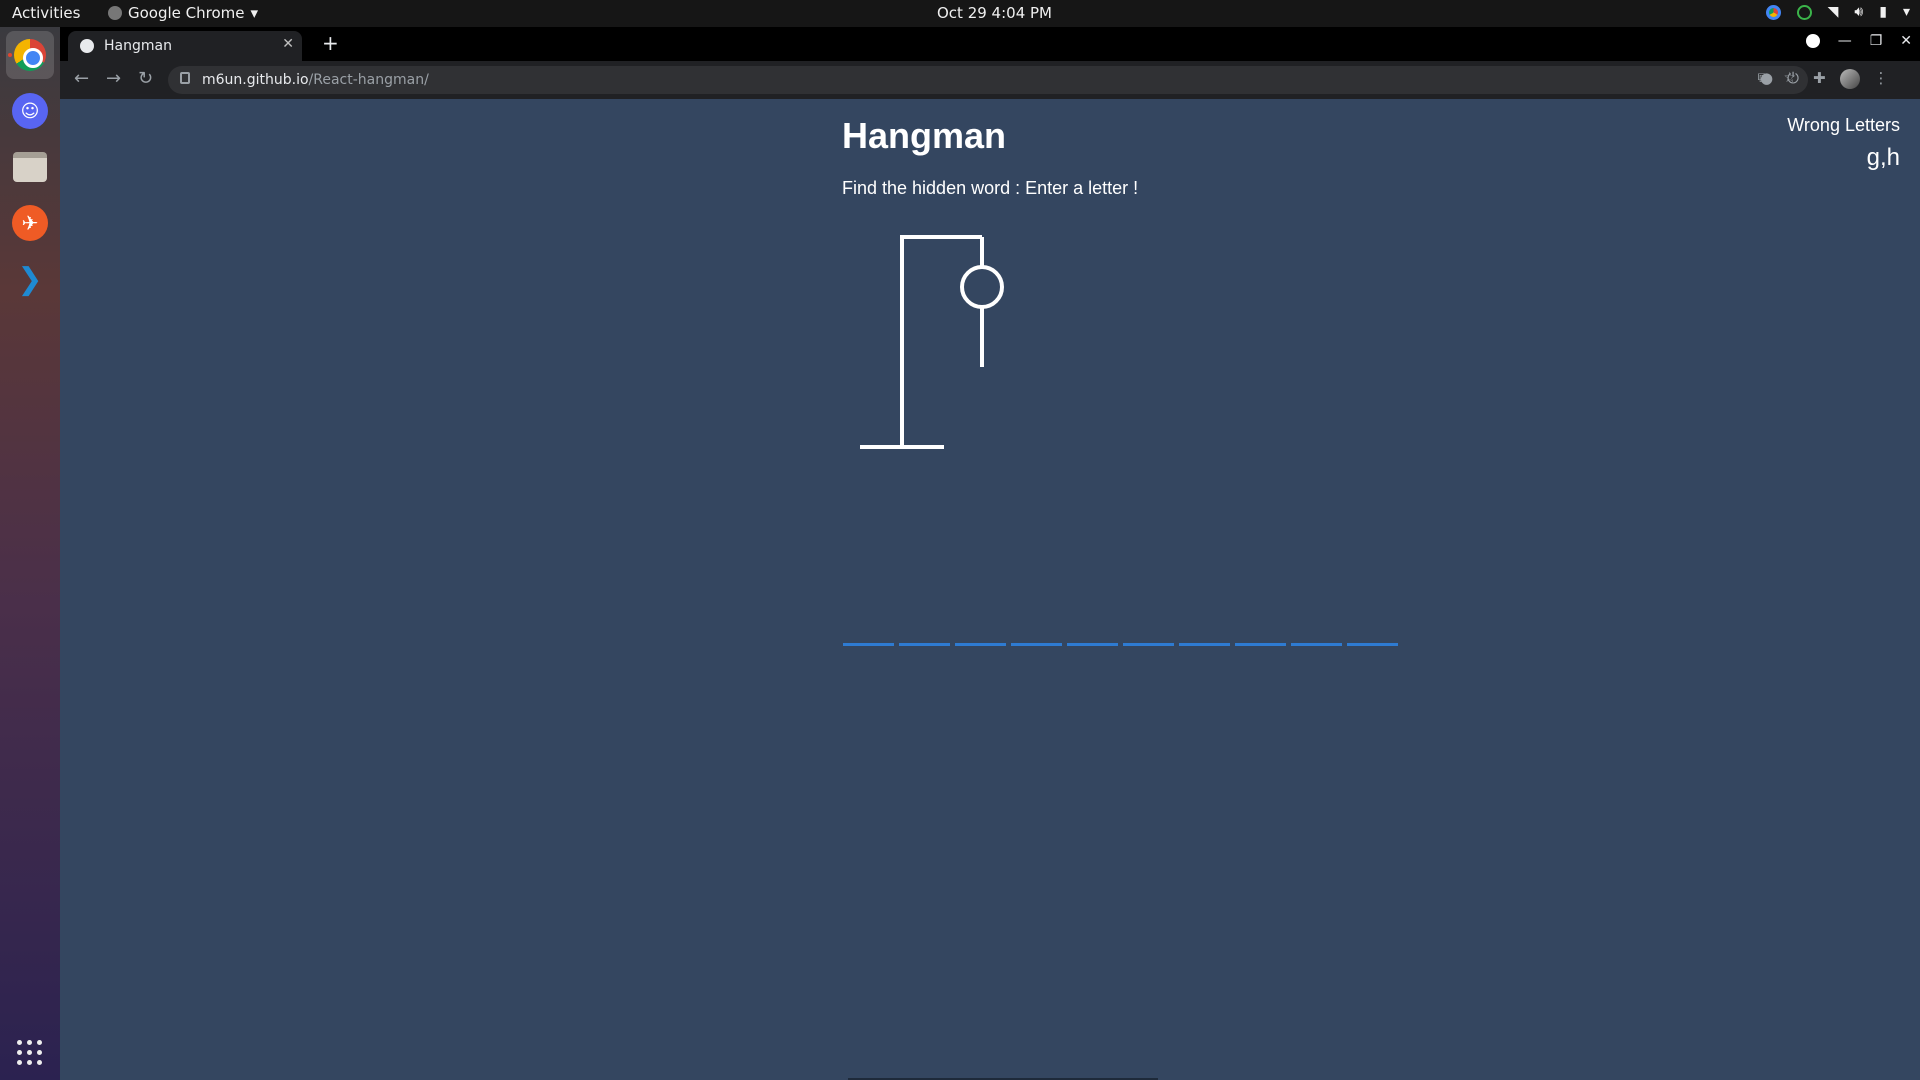 This screenshot has width=1920, height=1080. Describe the element at coordinates (254, 13) in the screenshot. I see `chevron-down-icon: ▾` at that location.